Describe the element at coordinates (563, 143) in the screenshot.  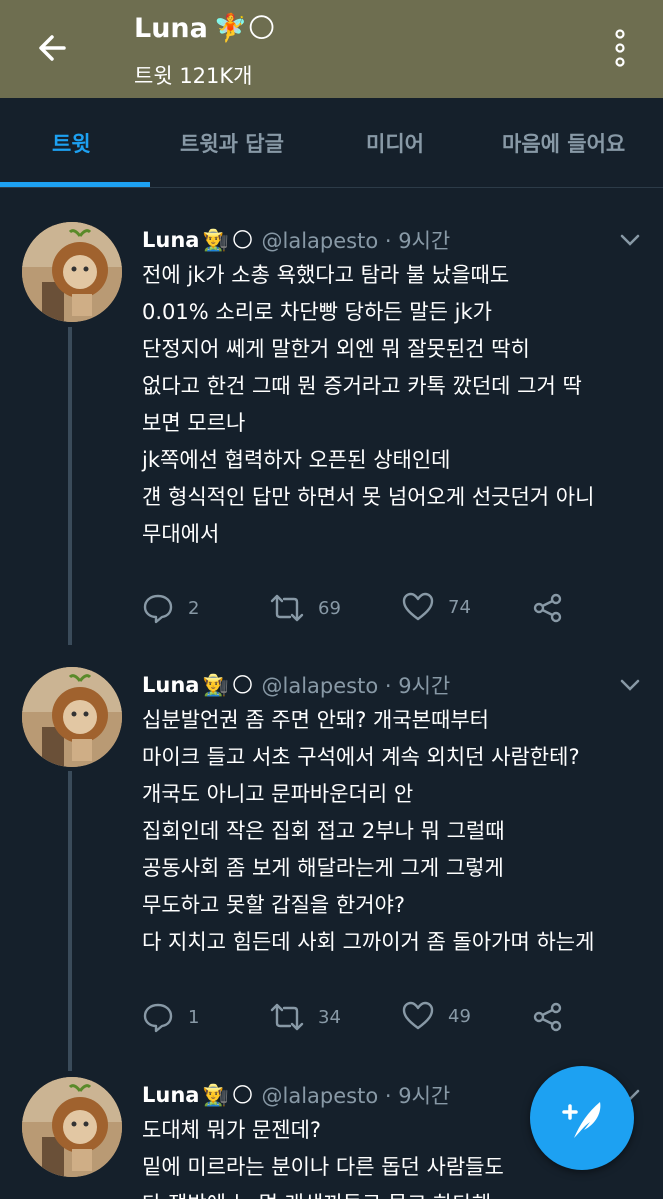
I see `tab-likes: 마음에 들어요` at that location.